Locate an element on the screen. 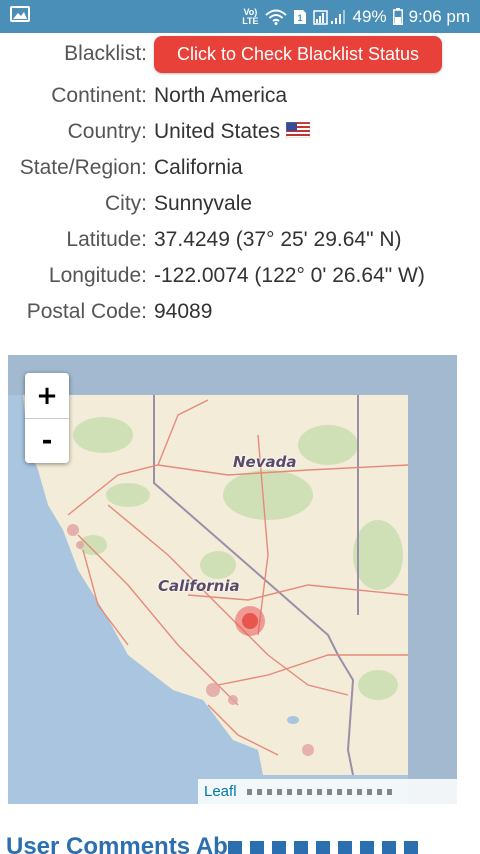 Image resolution: width=480 pixels, height=854 pixels. country-row: Country: United States is located at coordinates (240, 132).